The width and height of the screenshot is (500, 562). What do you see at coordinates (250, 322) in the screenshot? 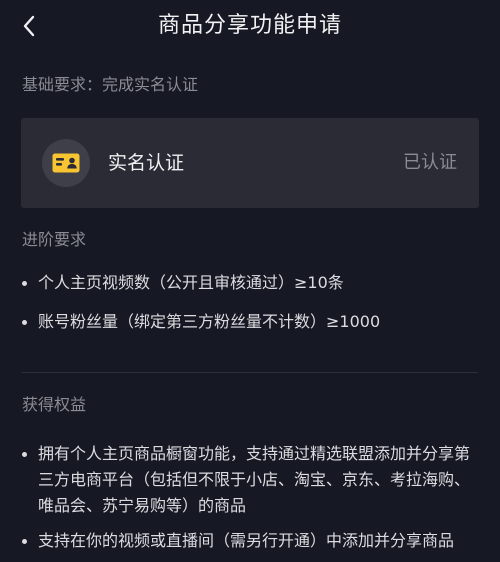
I see `list-item: 账号粉丝量（绑定第三方粉丝量不计数）≥1000` at bounding box center [250, 322].